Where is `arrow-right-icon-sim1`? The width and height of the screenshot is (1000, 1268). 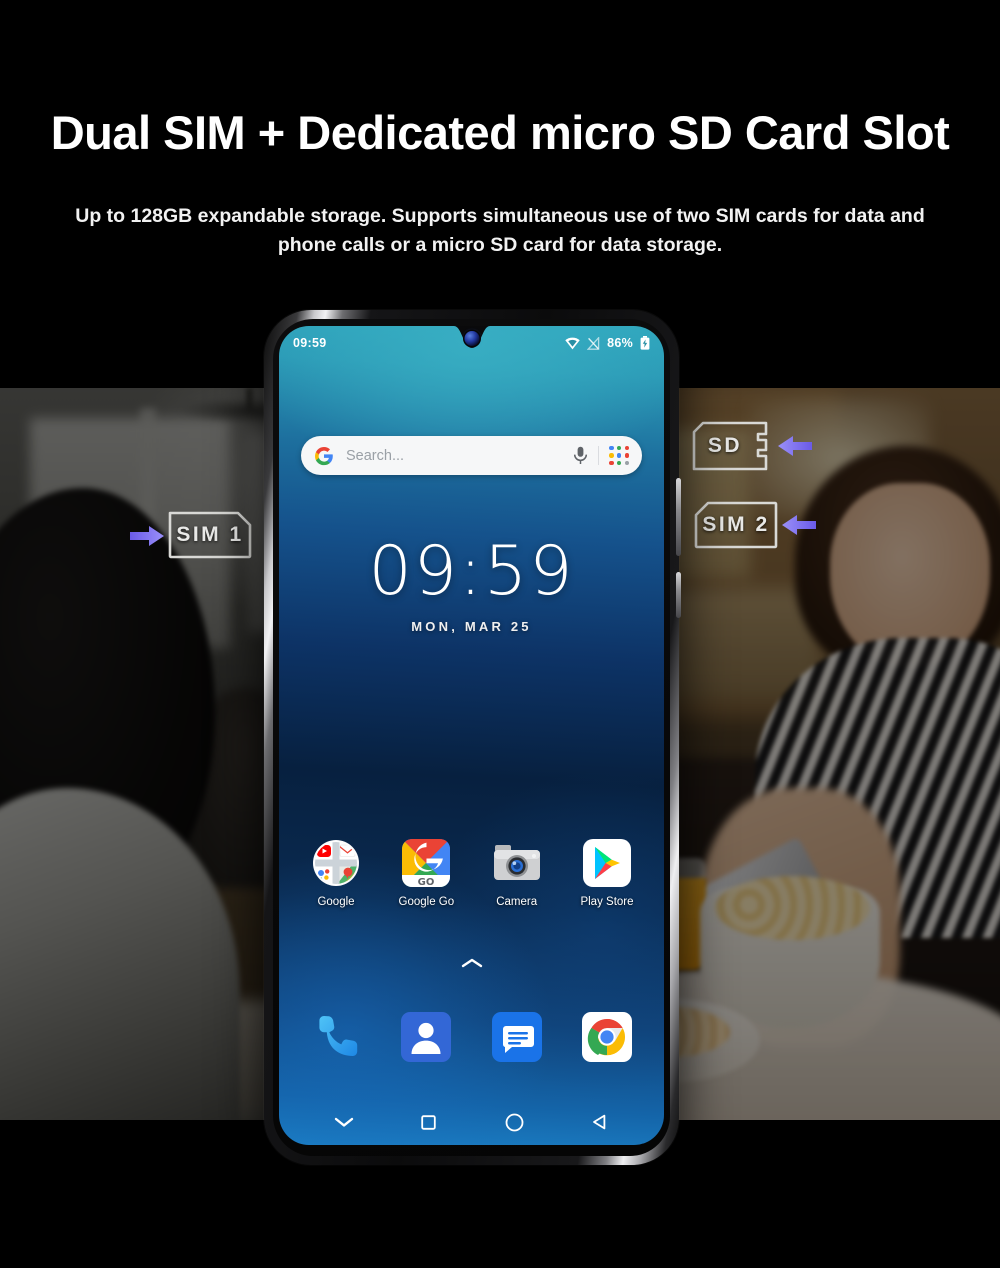 arrow-right-icon-sim1 is located at coordinates (147, 536).